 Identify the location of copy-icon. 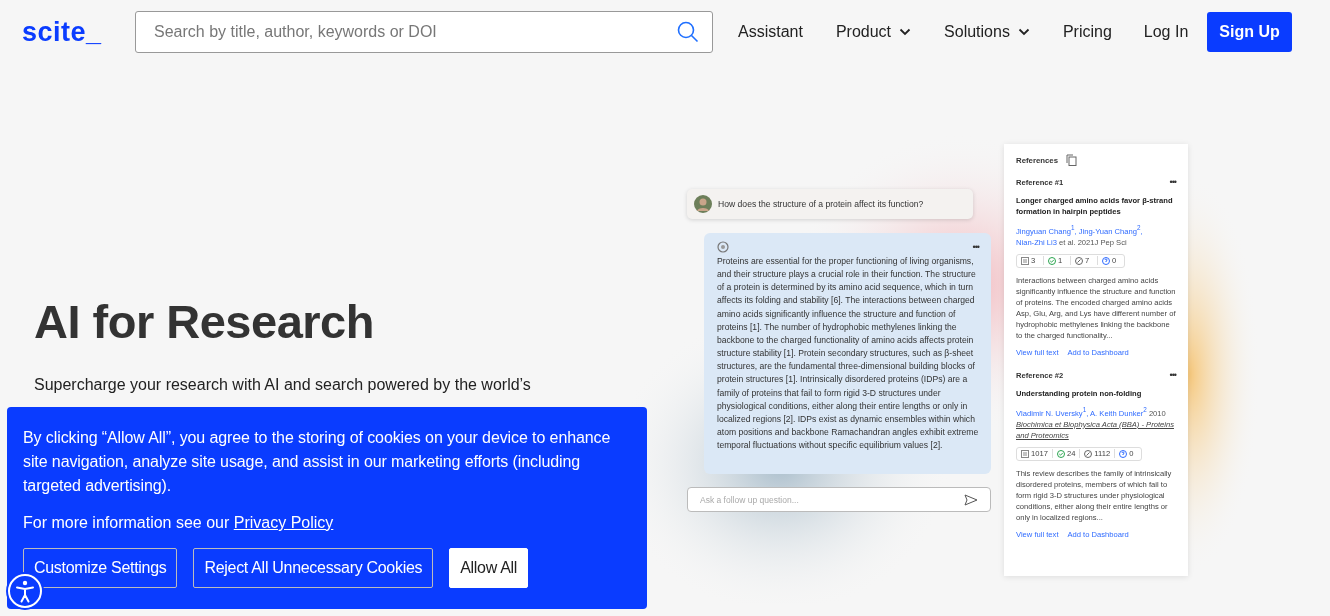
(1072, 160).